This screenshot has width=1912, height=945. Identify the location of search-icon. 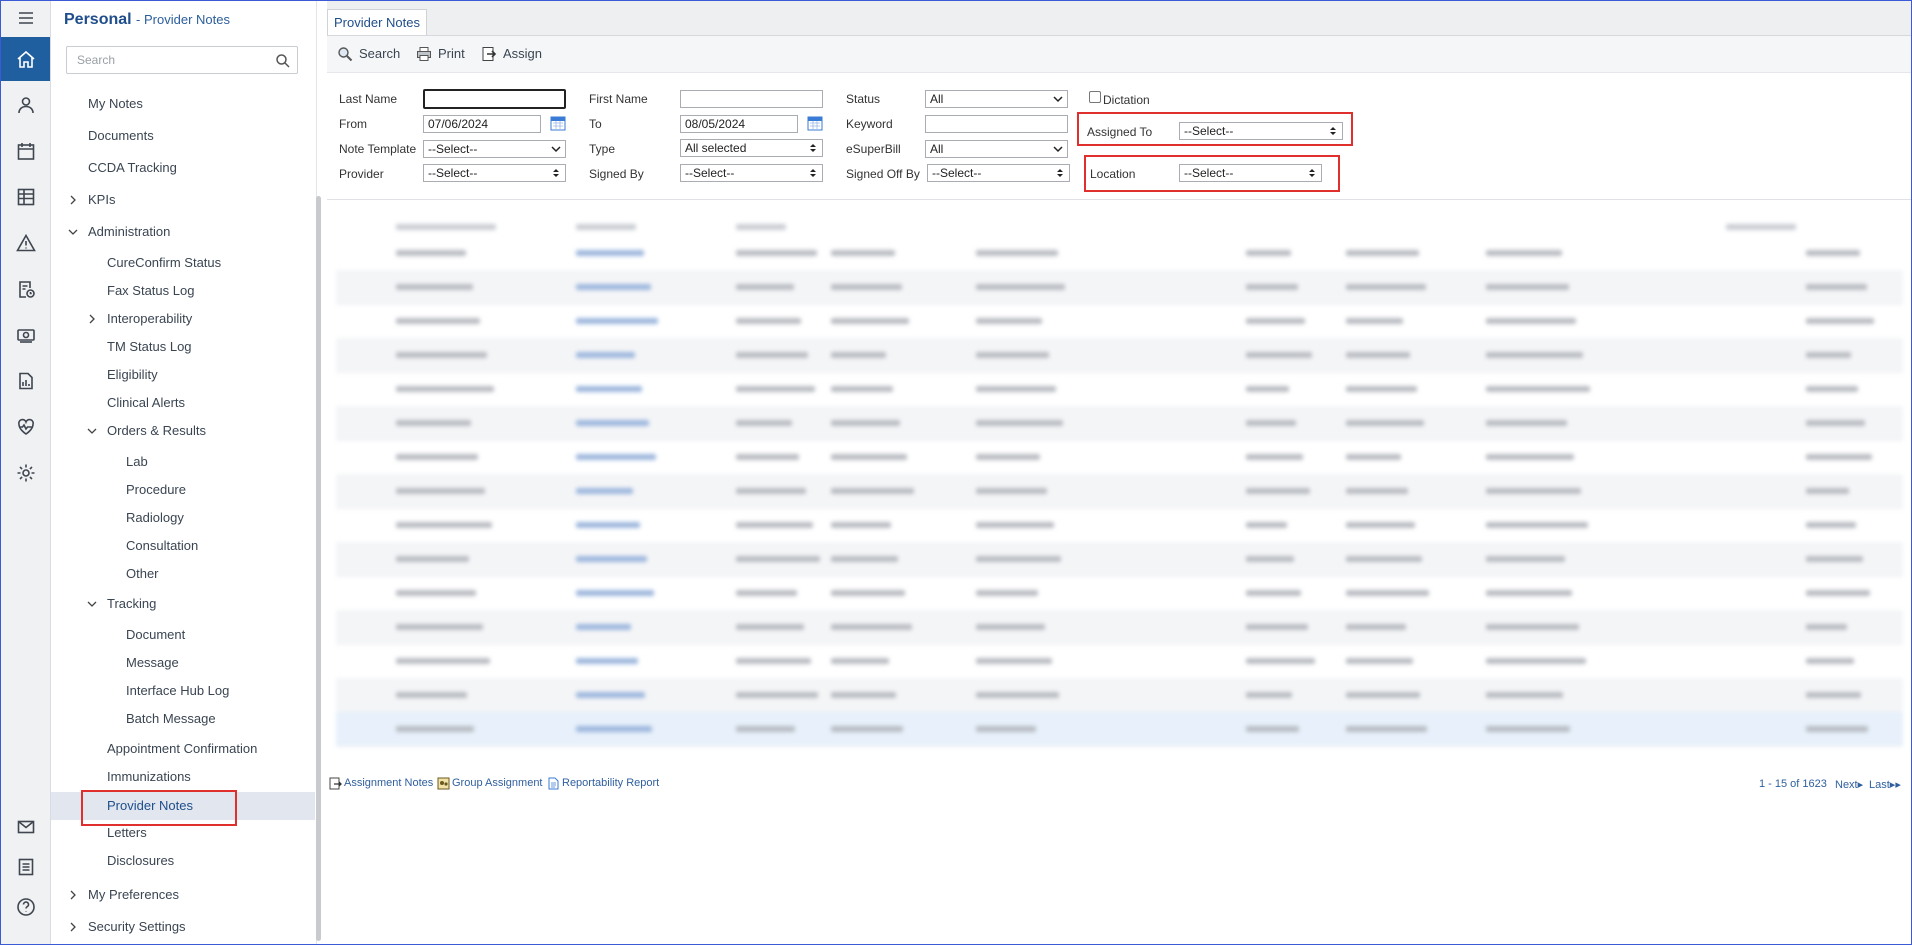
(283, 61).